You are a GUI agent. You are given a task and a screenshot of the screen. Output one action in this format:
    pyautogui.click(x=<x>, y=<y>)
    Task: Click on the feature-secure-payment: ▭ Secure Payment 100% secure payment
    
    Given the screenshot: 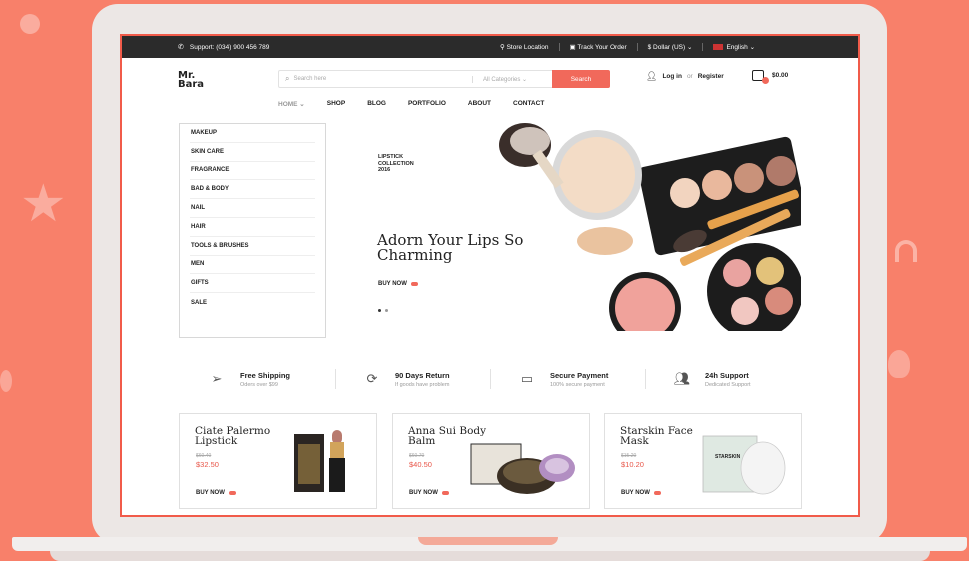 What is the action you would take?
    pyautogui.click(x=567, y=379)
    